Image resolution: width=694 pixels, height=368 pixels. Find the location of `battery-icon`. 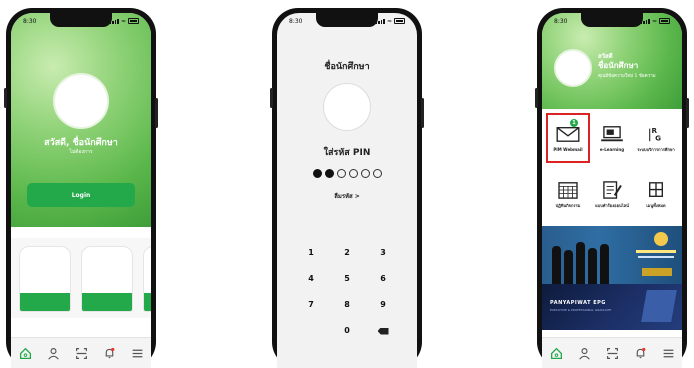

battery-icon is located at coordinates (664, 21).